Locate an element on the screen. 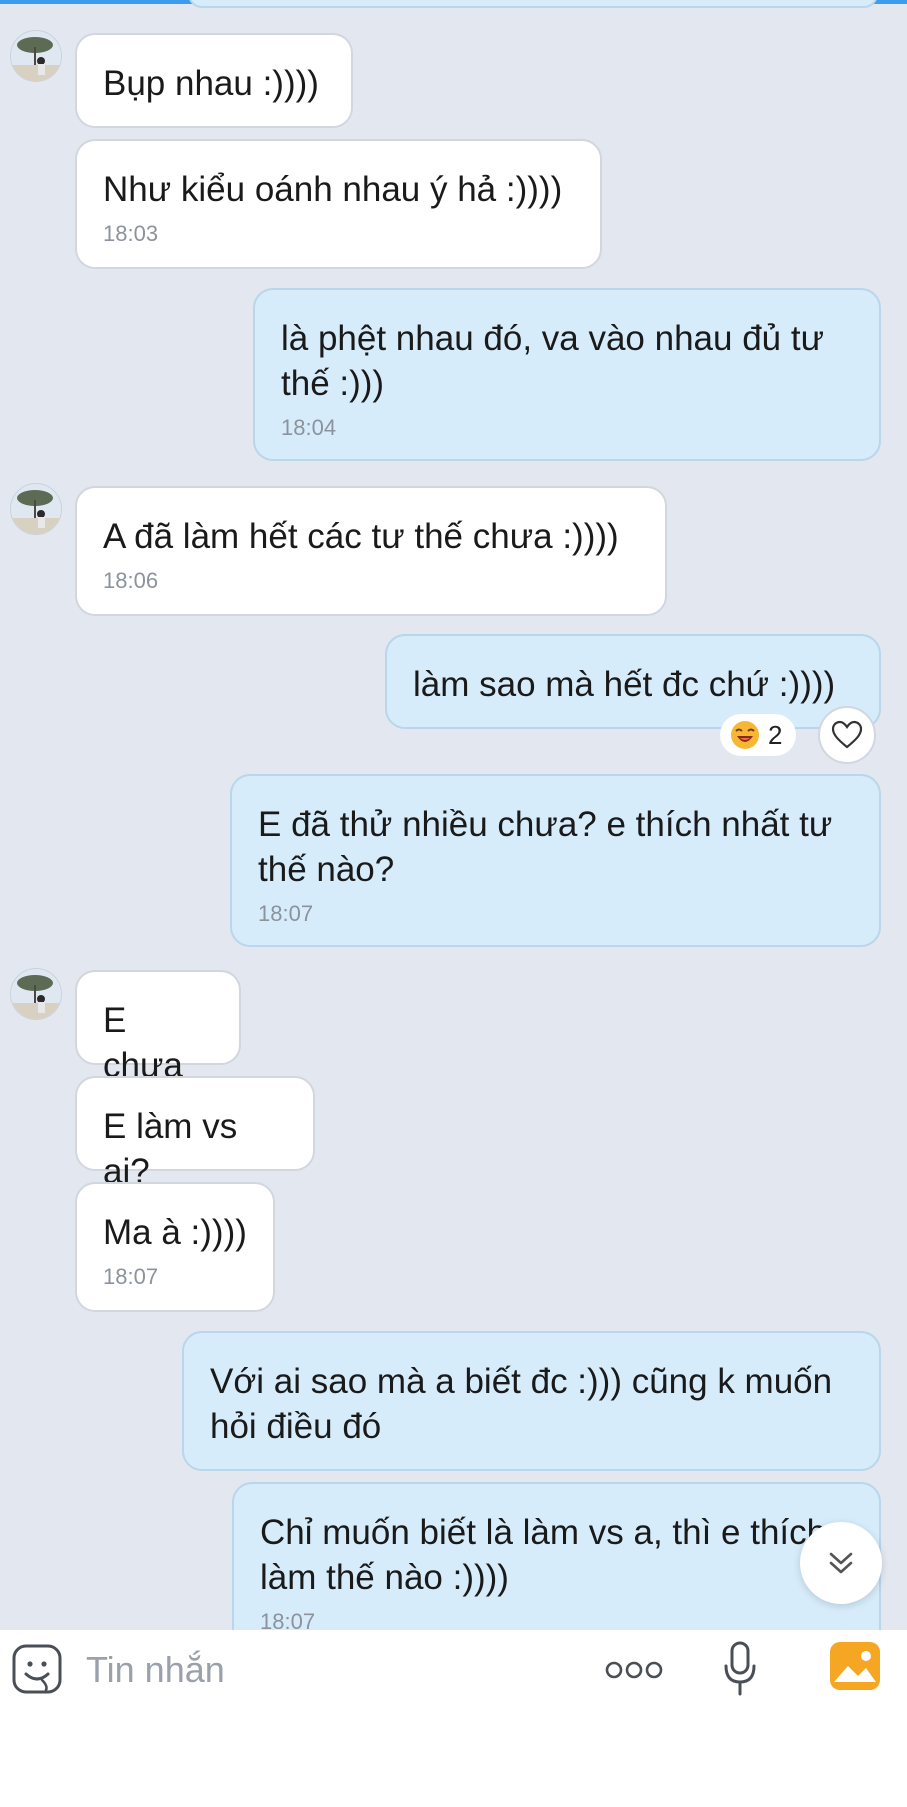  reaction-badge: 2 is located at coordinates (758, 735).